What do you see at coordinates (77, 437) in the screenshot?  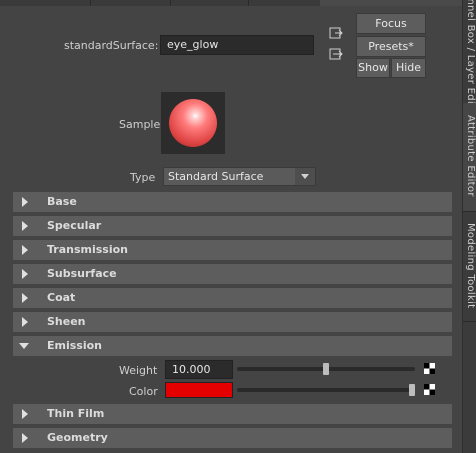 I see `section-title: Geometry` at bounding box center [77, 437].